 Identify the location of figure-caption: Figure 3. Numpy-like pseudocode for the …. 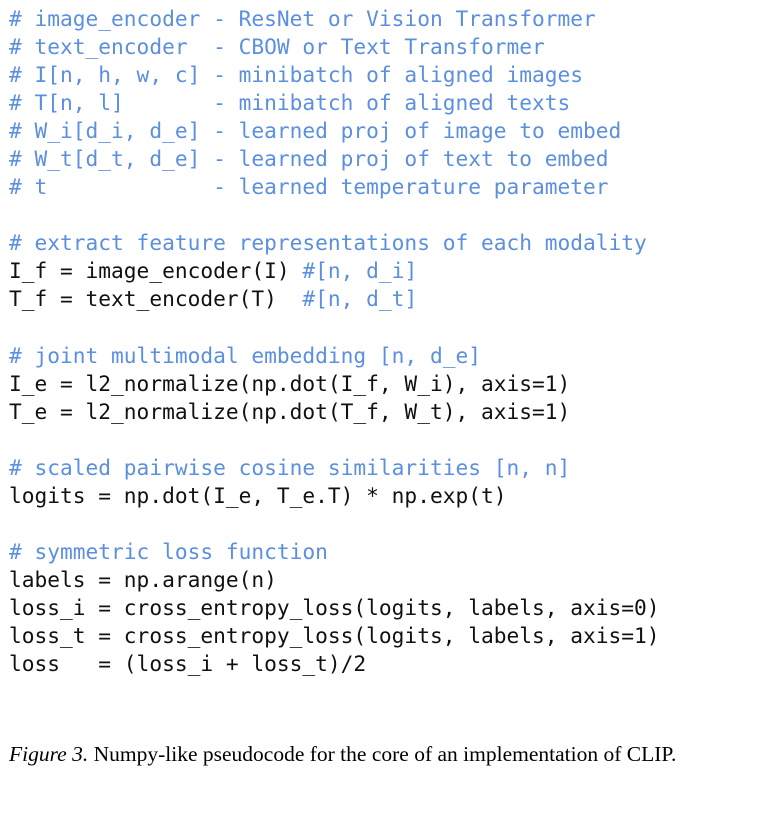
(384, 754).